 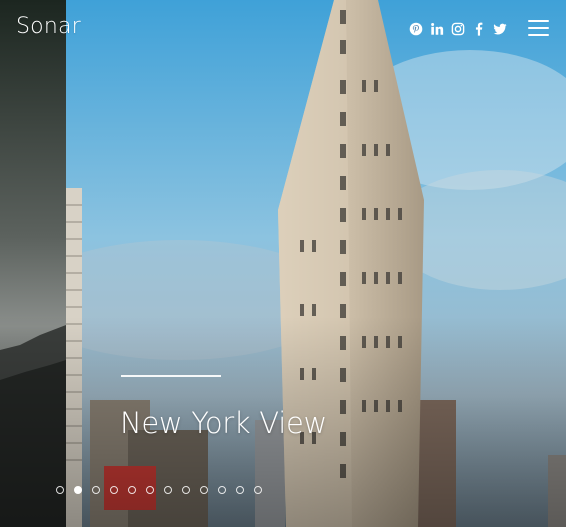 I want to click on social-links, so click(x=457, y=29).